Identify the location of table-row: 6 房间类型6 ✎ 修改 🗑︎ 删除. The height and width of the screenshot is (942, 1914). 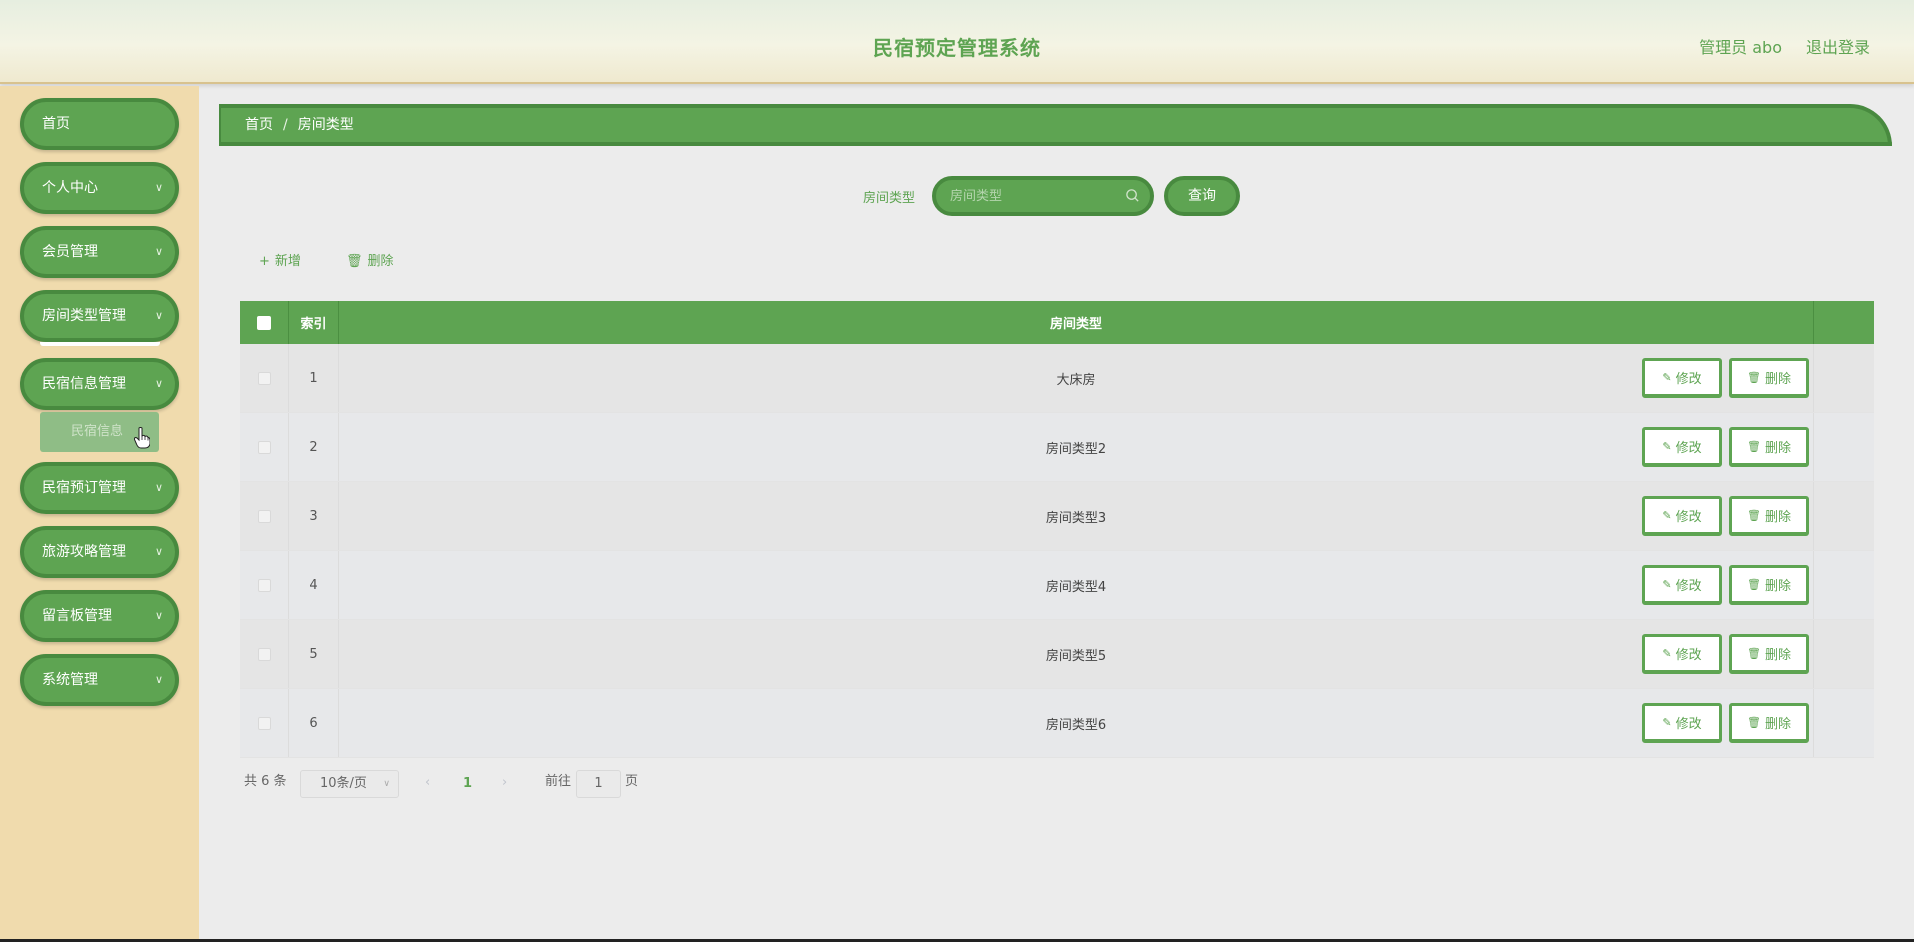
(1057, 723).